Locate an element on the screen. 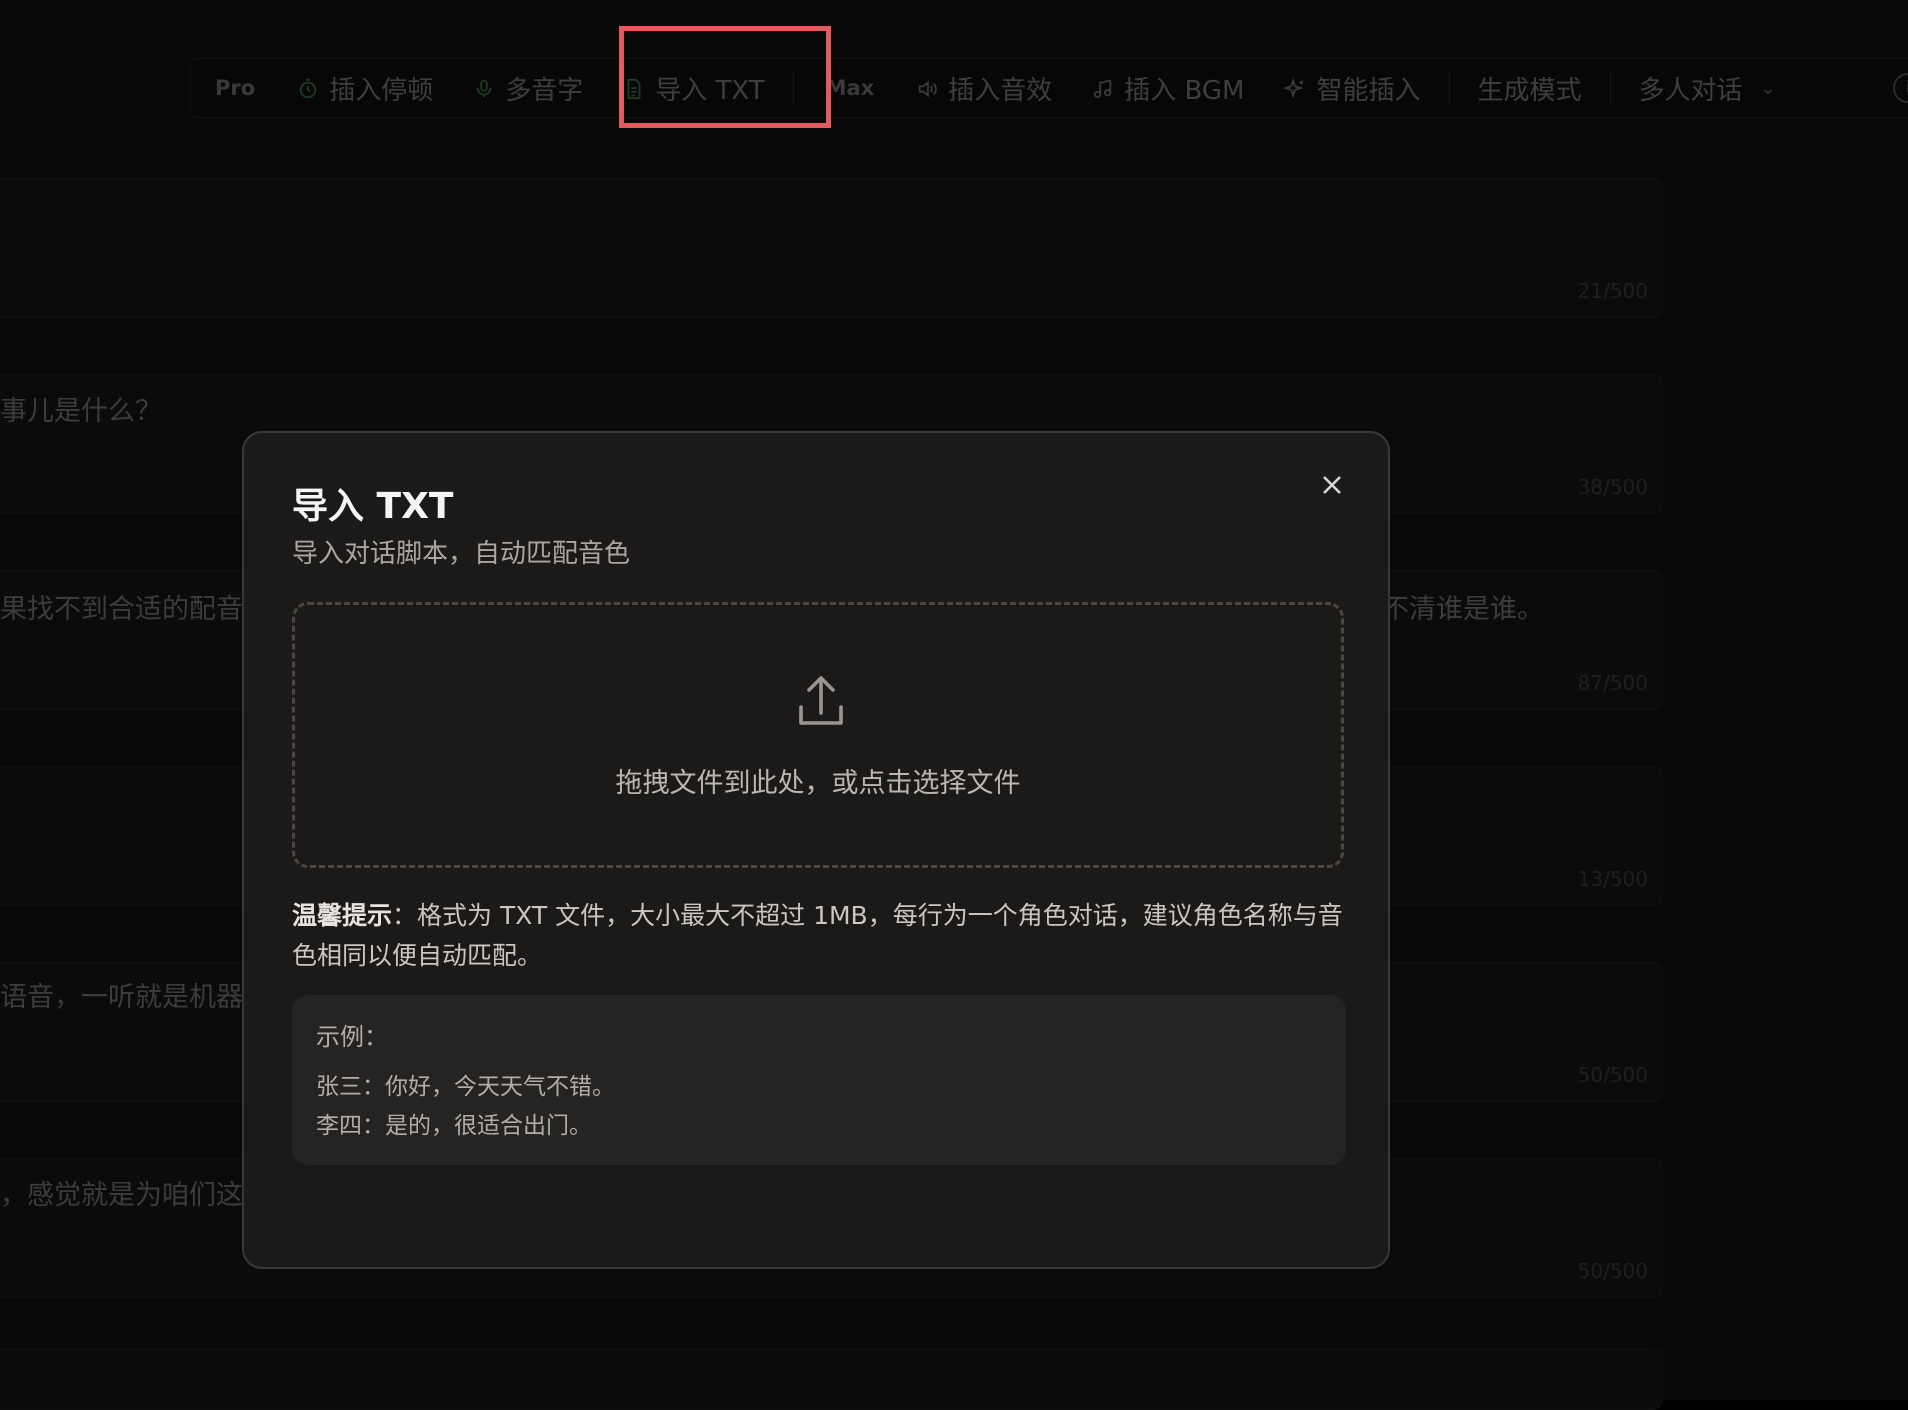 The image size is (1908, 1410). insert-pause-button: 插入停顿 is located at coordinates (365, 88).